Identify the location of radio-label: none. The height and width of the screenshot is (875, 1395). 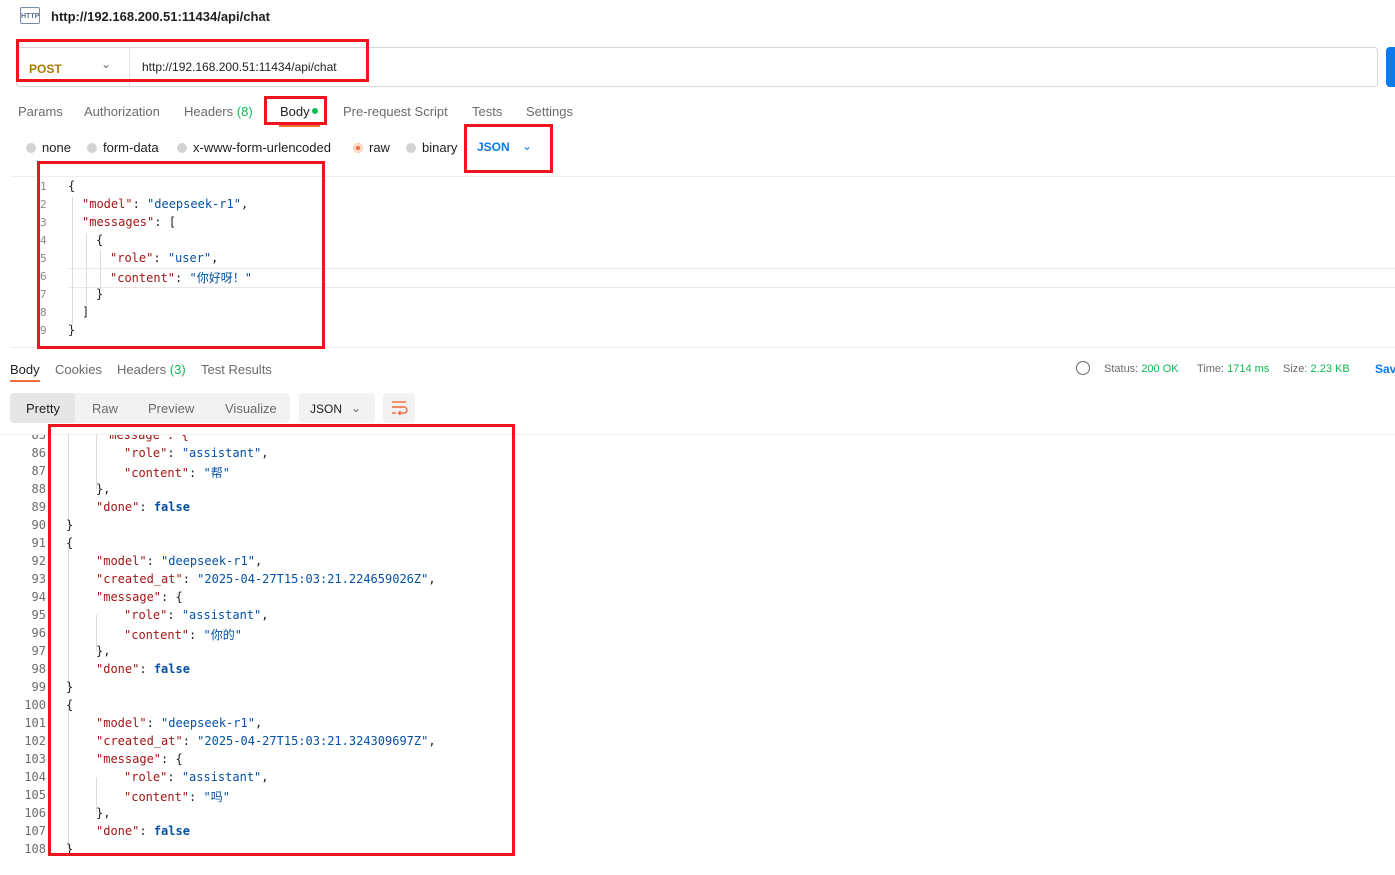
(56, 147).